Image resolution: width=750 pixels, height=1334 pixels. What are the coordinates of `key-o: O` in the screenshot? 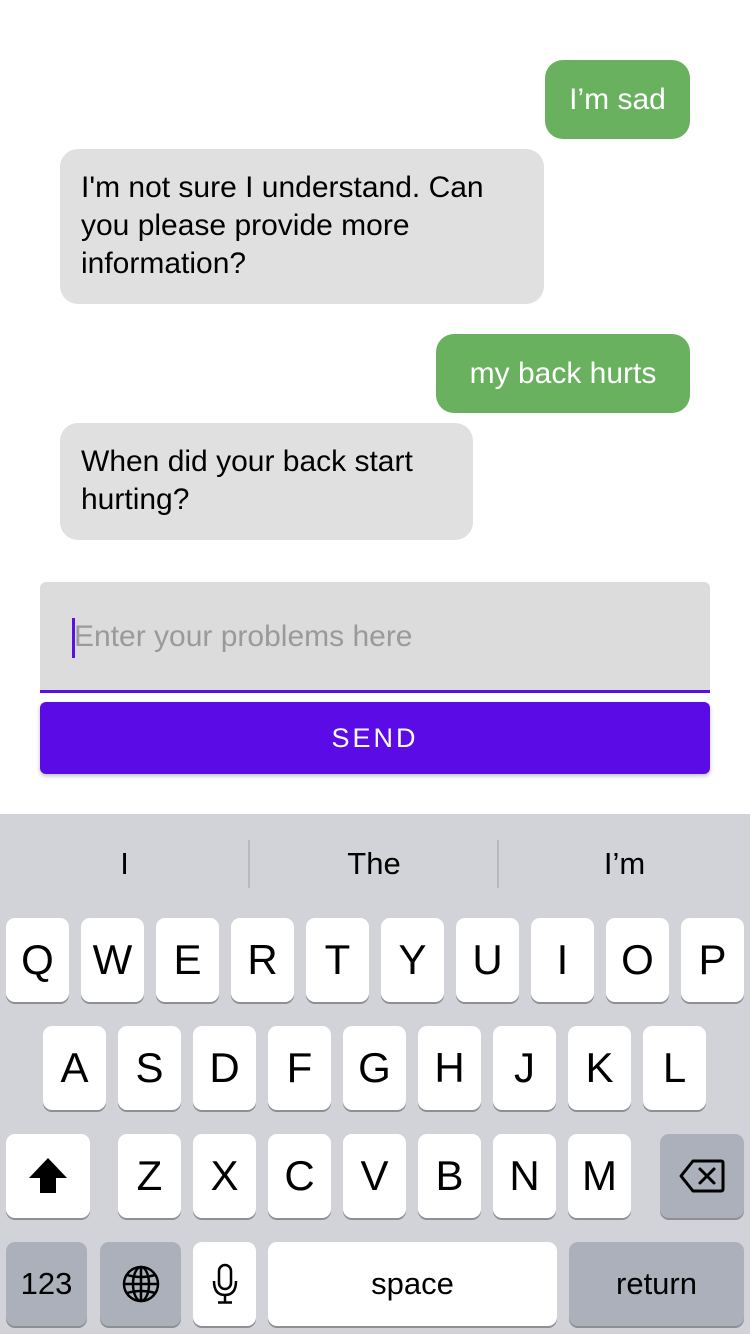 It's located at (637, 960).